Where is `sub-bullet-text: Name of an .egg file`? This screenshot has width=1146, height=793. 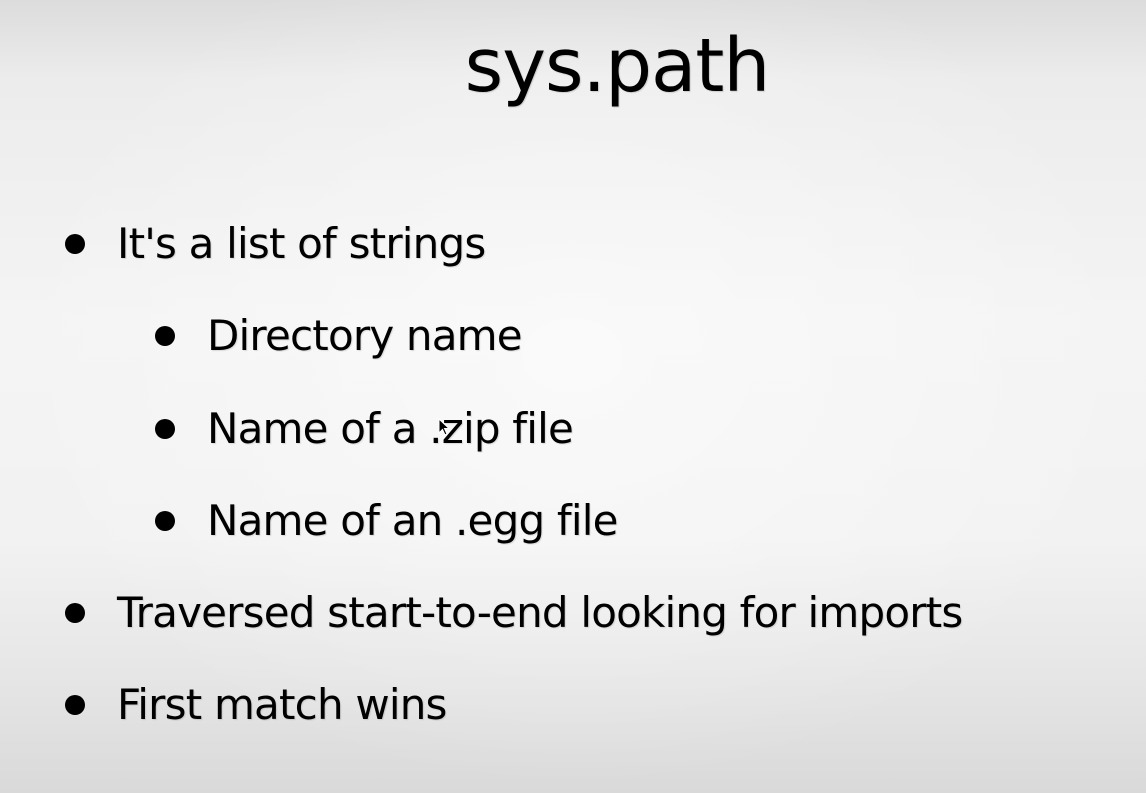
sub-bullet-text: Name of an .egg file is located at coordinates (412, 520).